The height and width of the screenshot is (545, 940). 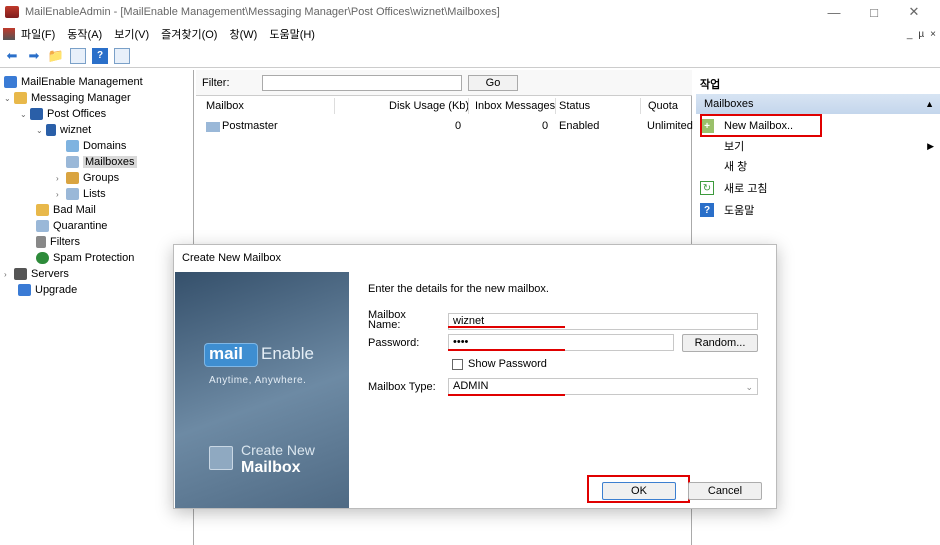 What do you see at coordinates (729, 104) in the screenshot?
I see `section-label: Mailboxes` at bounding box center [729, 104].